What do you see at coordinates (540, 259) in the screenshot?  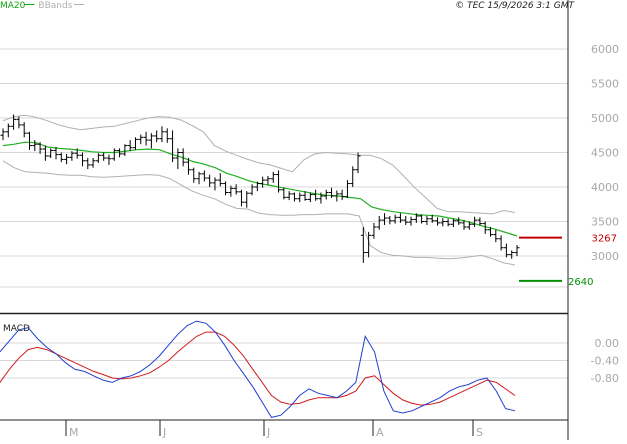 I see `price-levels-layer` at bounding box center [540, 259].